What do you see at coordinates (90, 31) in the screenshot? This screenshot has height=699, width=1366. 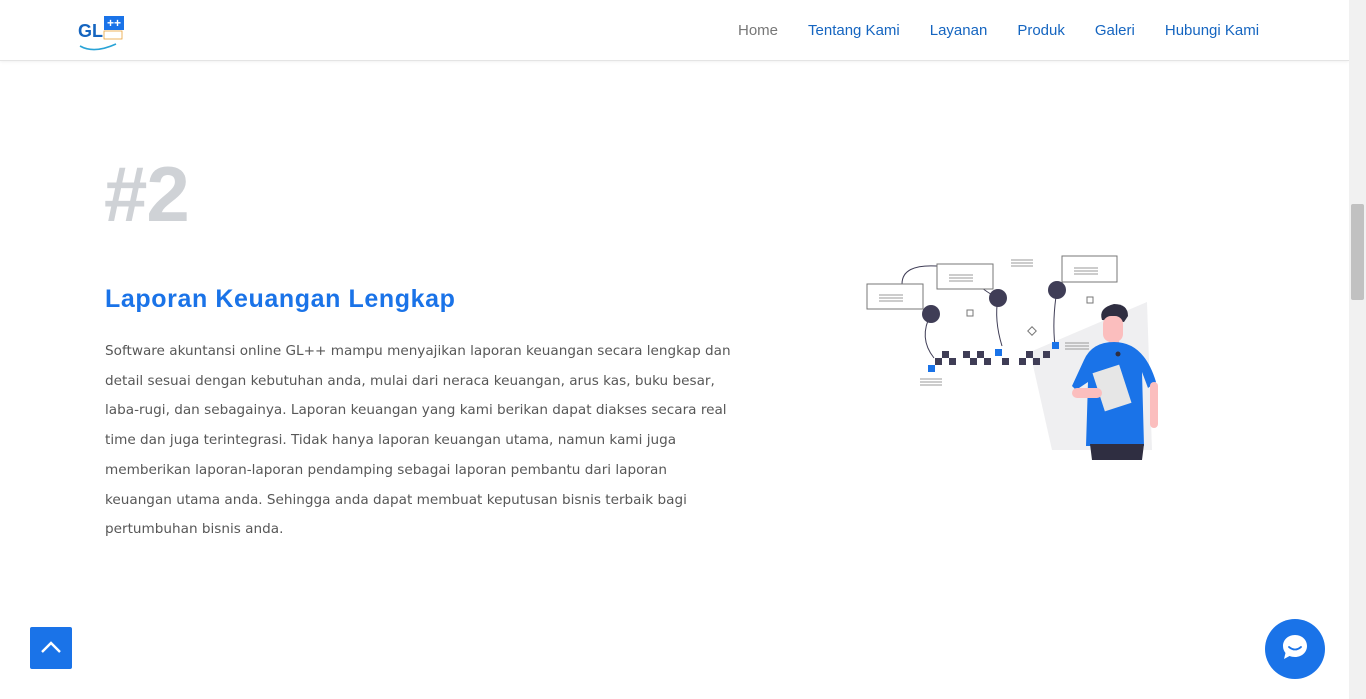 I see `svg-text: GL` at bounding box center [90, 31].